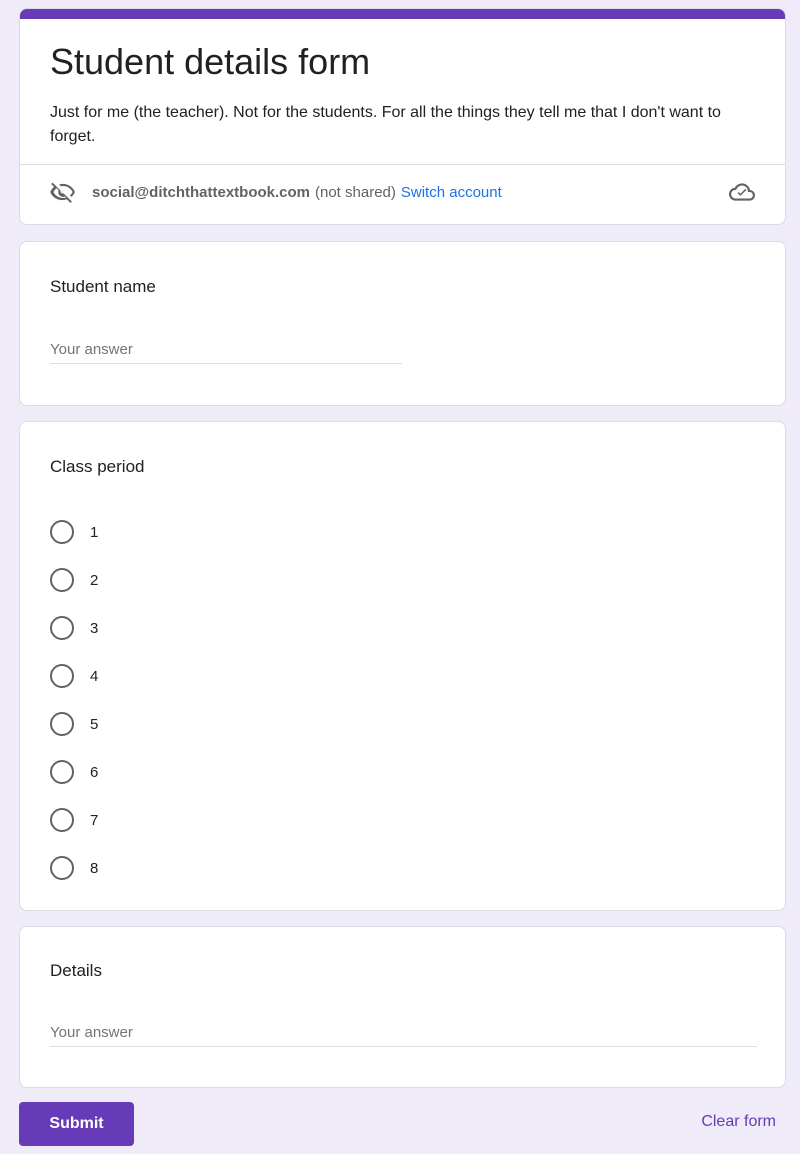 The height and width of the screenshot is (1154, 800). I want to click on account-email: social@ditchthattextbook.com, so click(201, 192).